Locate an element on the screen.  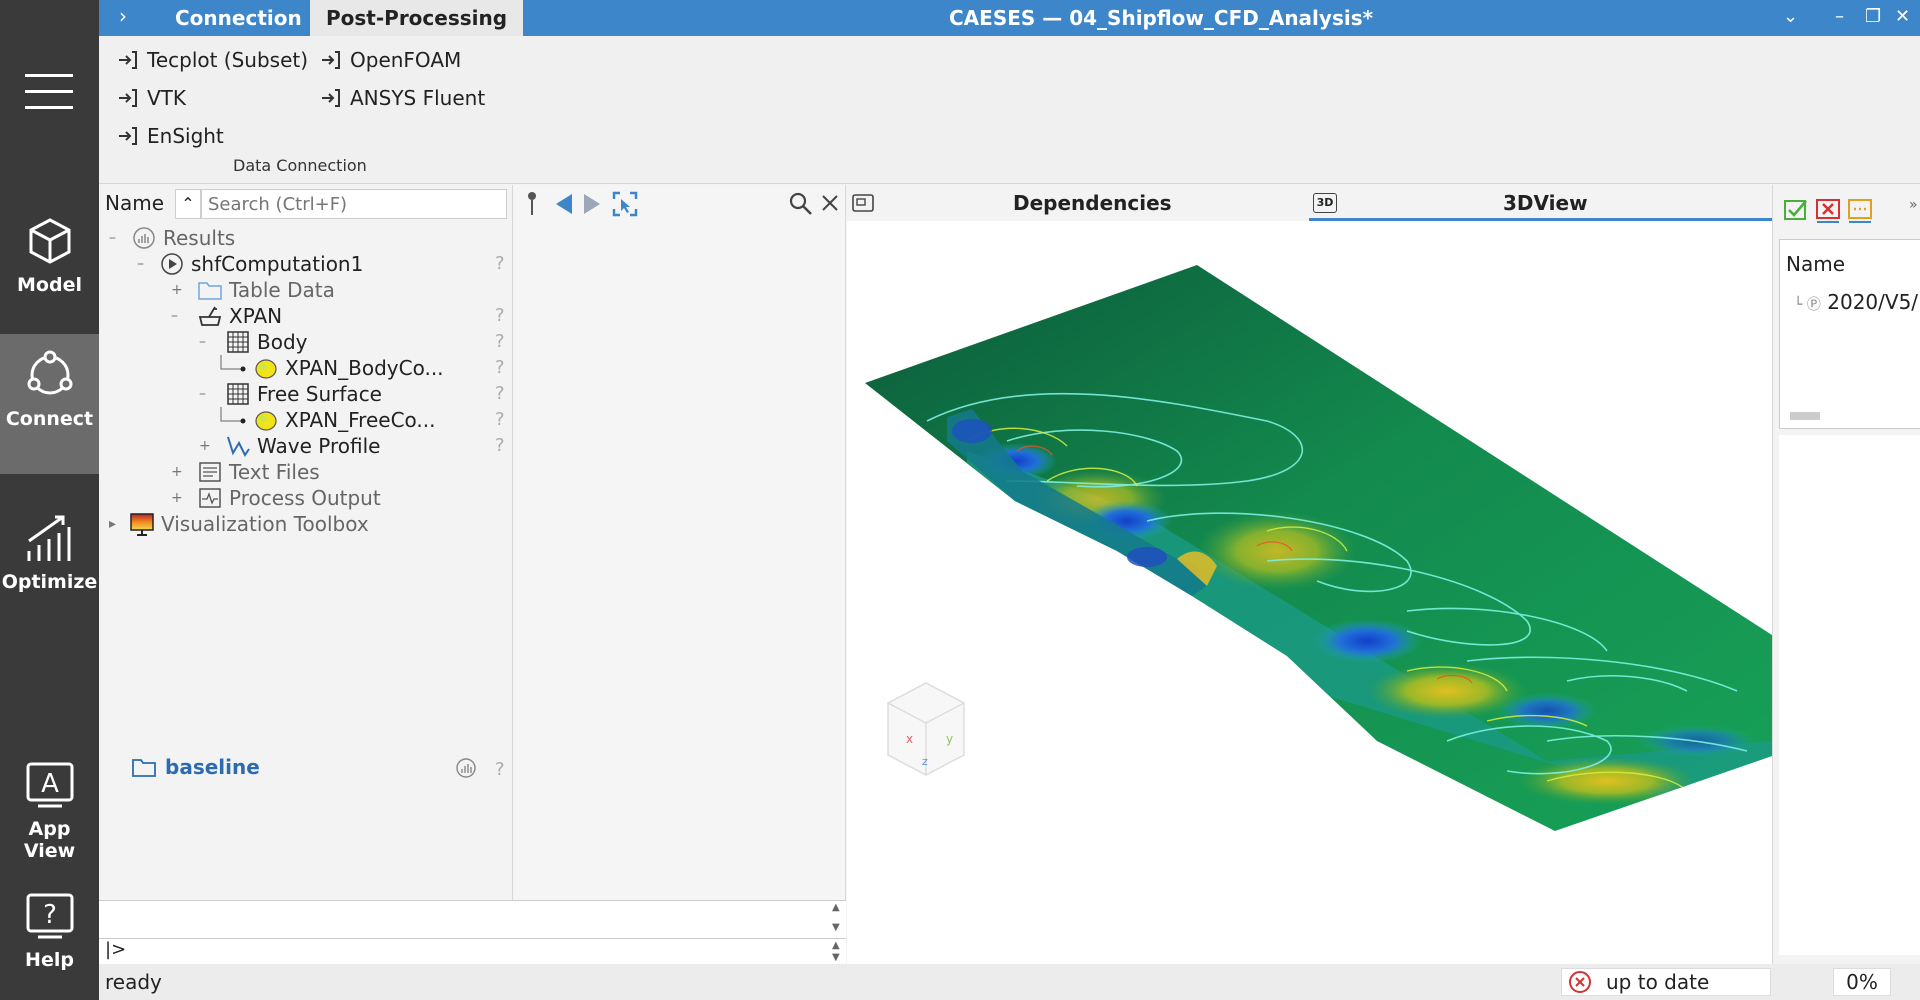
check-icon is located at coordinates (1796, 210).